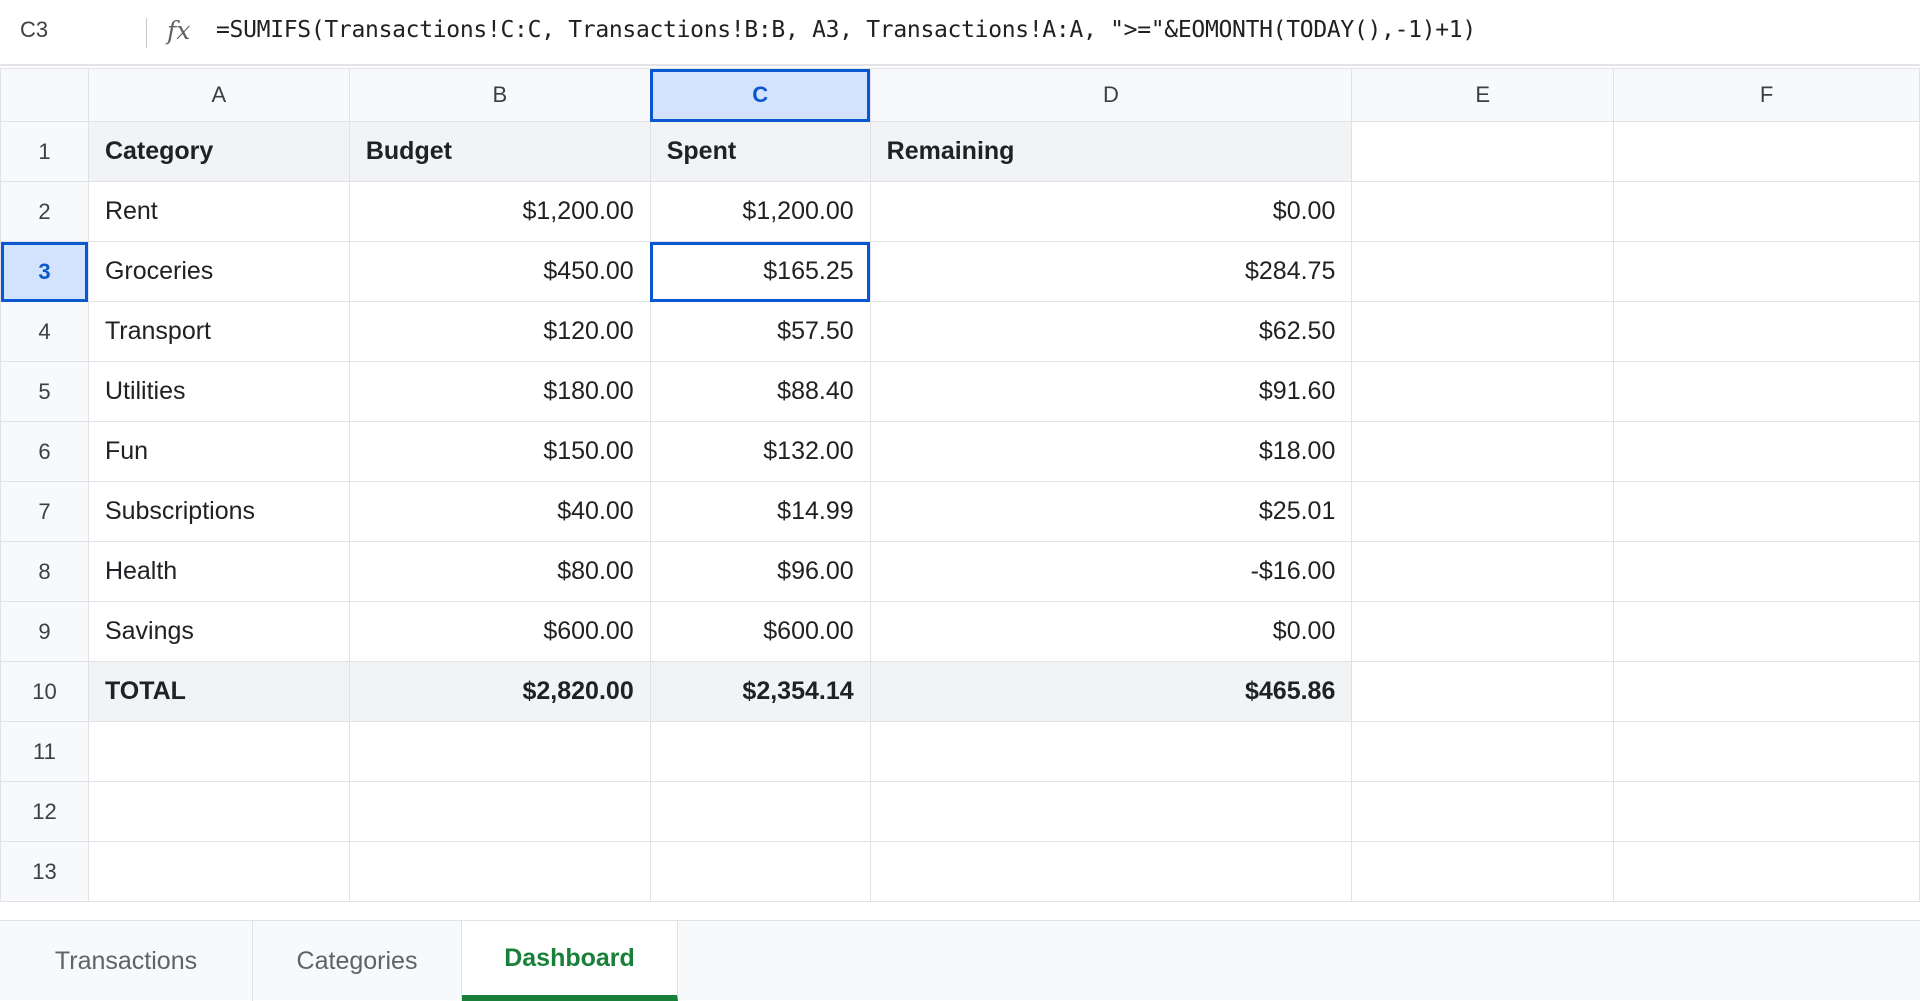 The width and height of the screenshot is (1920, 1001). What do you see at coordinates (1483, 691) in the screenshot?
I see `cell-e10` at bounding box center [1483, 691].